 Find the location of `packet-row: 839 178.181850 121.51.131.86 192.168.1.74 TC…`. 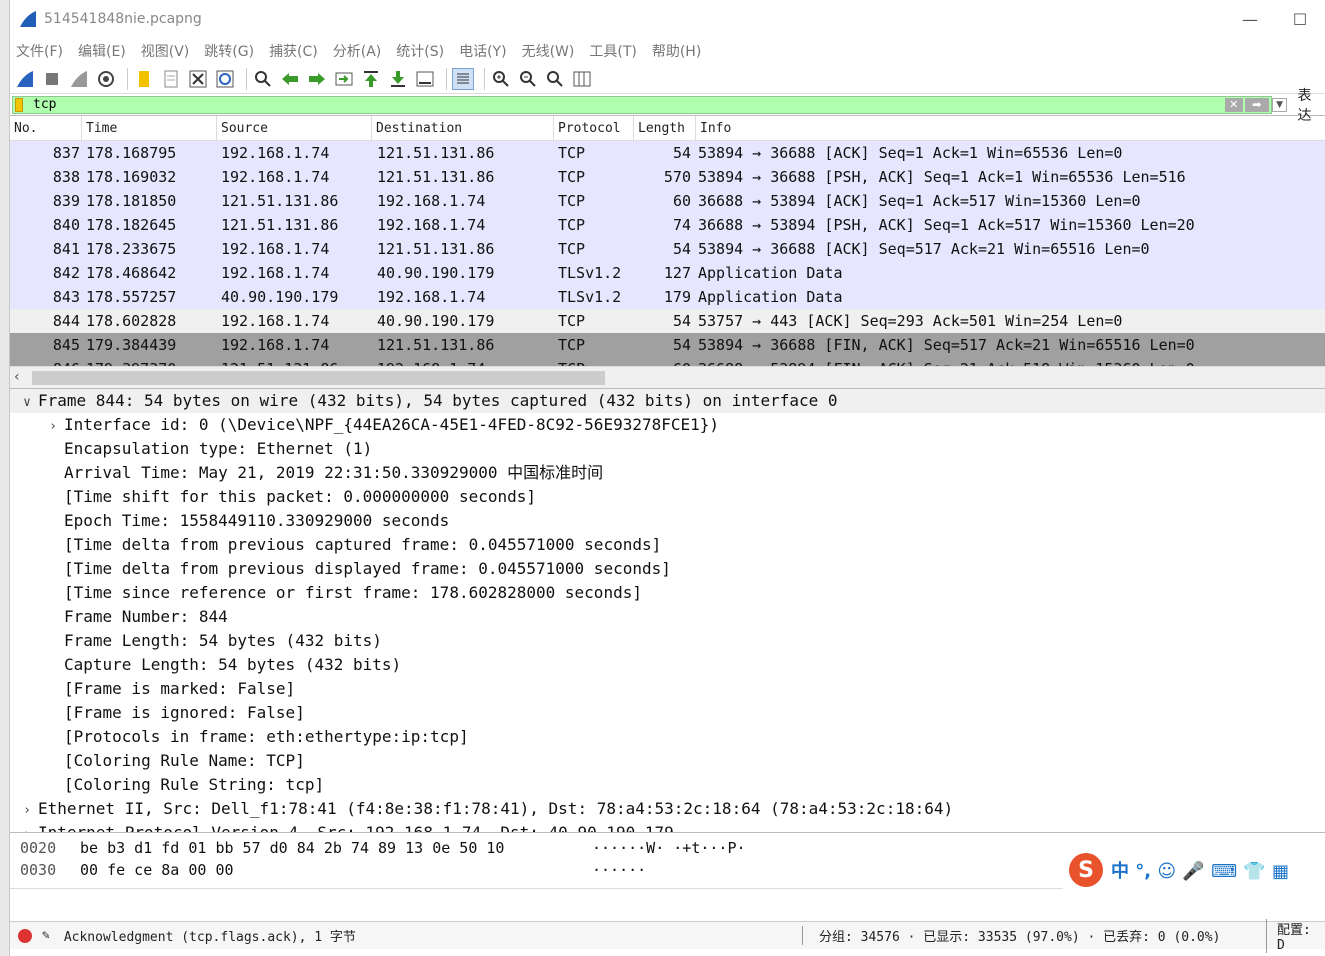

packet-row: 839 178.181850 121.51.131.86 192.168.1.74 TC… is located at coordinates (667, 201).